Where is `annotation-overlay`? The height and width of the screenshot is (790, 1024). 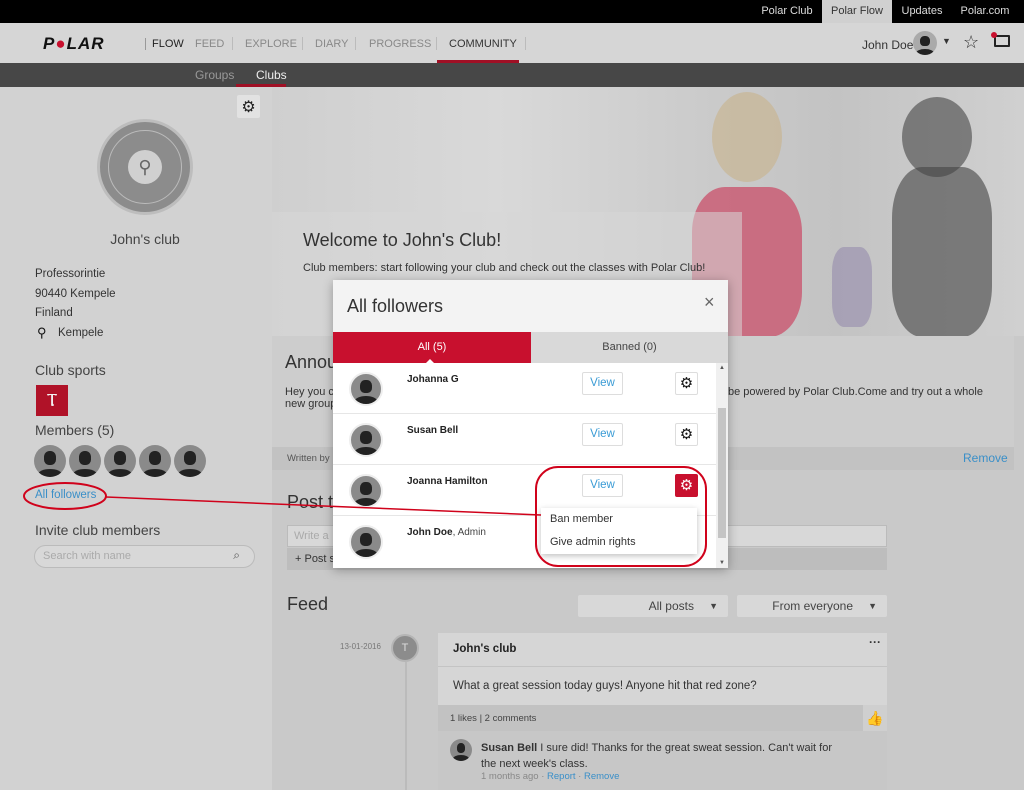
annotation-overlay is located at coordinates (365, 516).